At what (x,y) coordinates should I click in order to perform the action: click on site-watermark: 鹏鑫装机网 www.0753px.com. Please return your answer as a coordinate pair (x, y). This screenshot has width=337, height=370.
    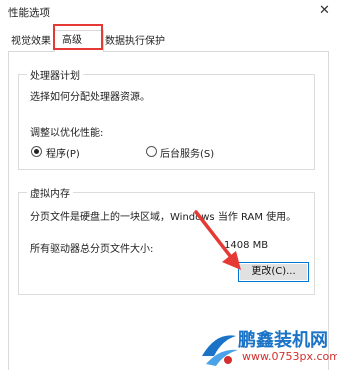
    Looking at the image, I should click on (266, 348).